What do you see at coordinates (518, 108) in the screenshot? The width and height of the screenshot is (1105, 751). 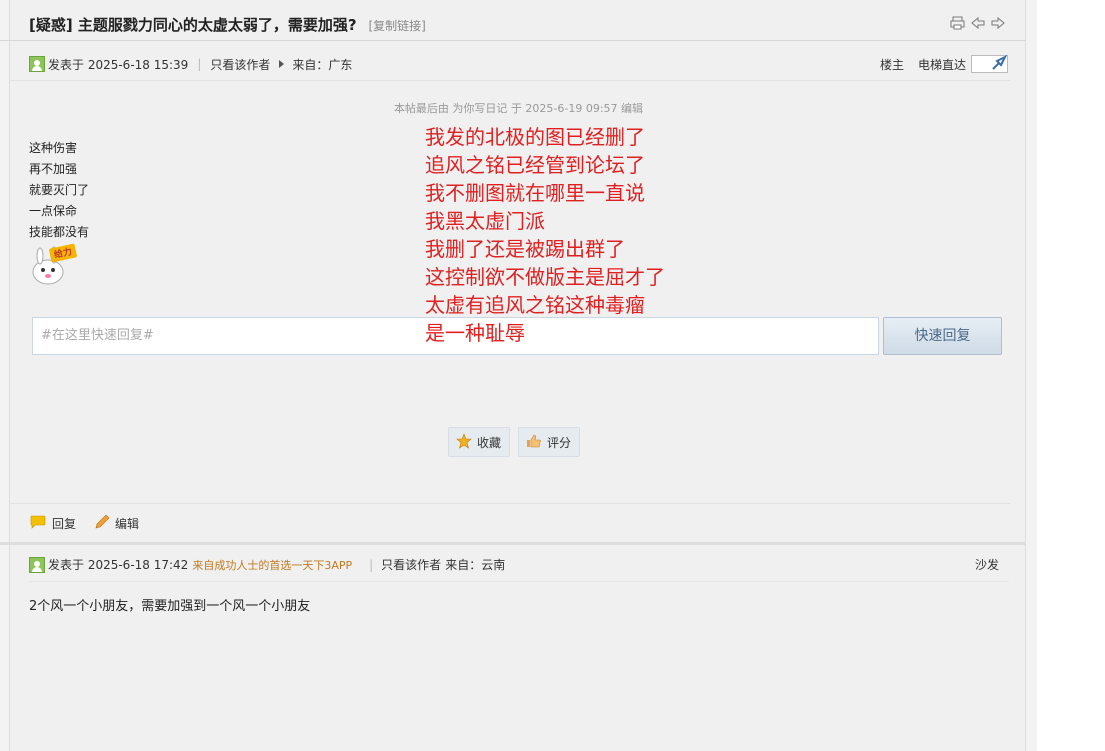 I see `edit-note: 本帖最后由 为你写日记 于 2025-6-19 09:57 编辑` at bounding box center [518, 108].